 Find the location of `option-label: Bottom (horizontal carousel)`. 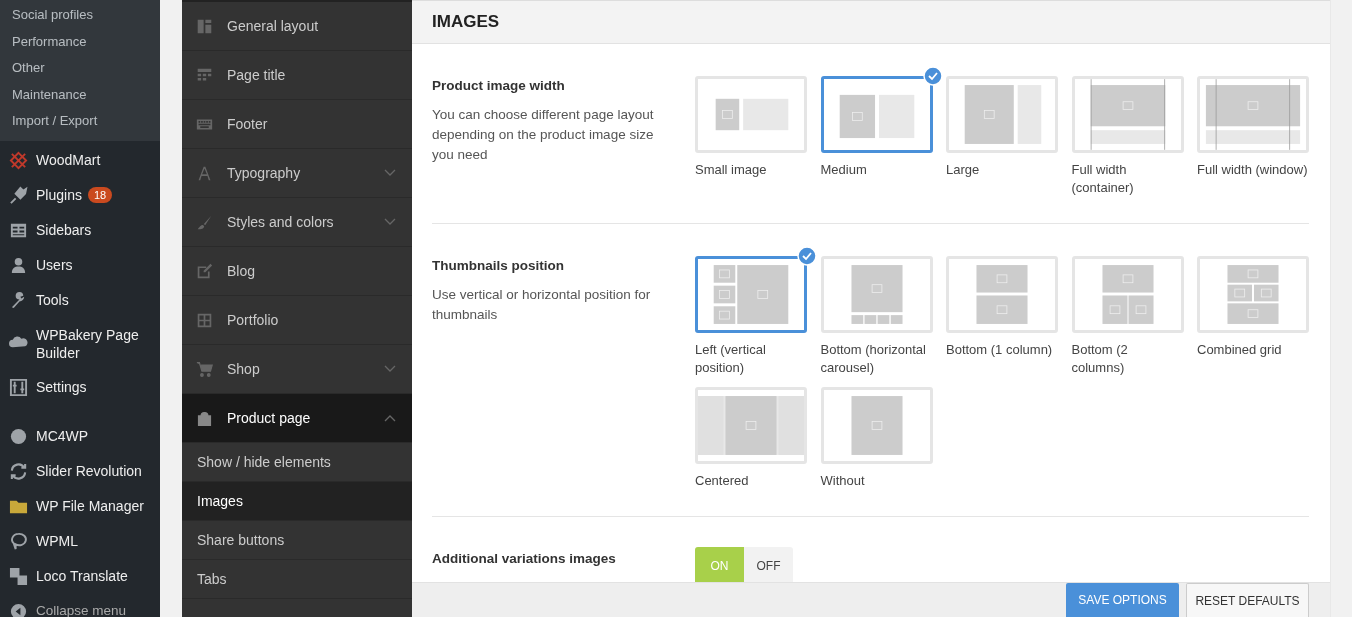

option-label: Bottom (horizontal carousel) is located at coordinates (873, 359).